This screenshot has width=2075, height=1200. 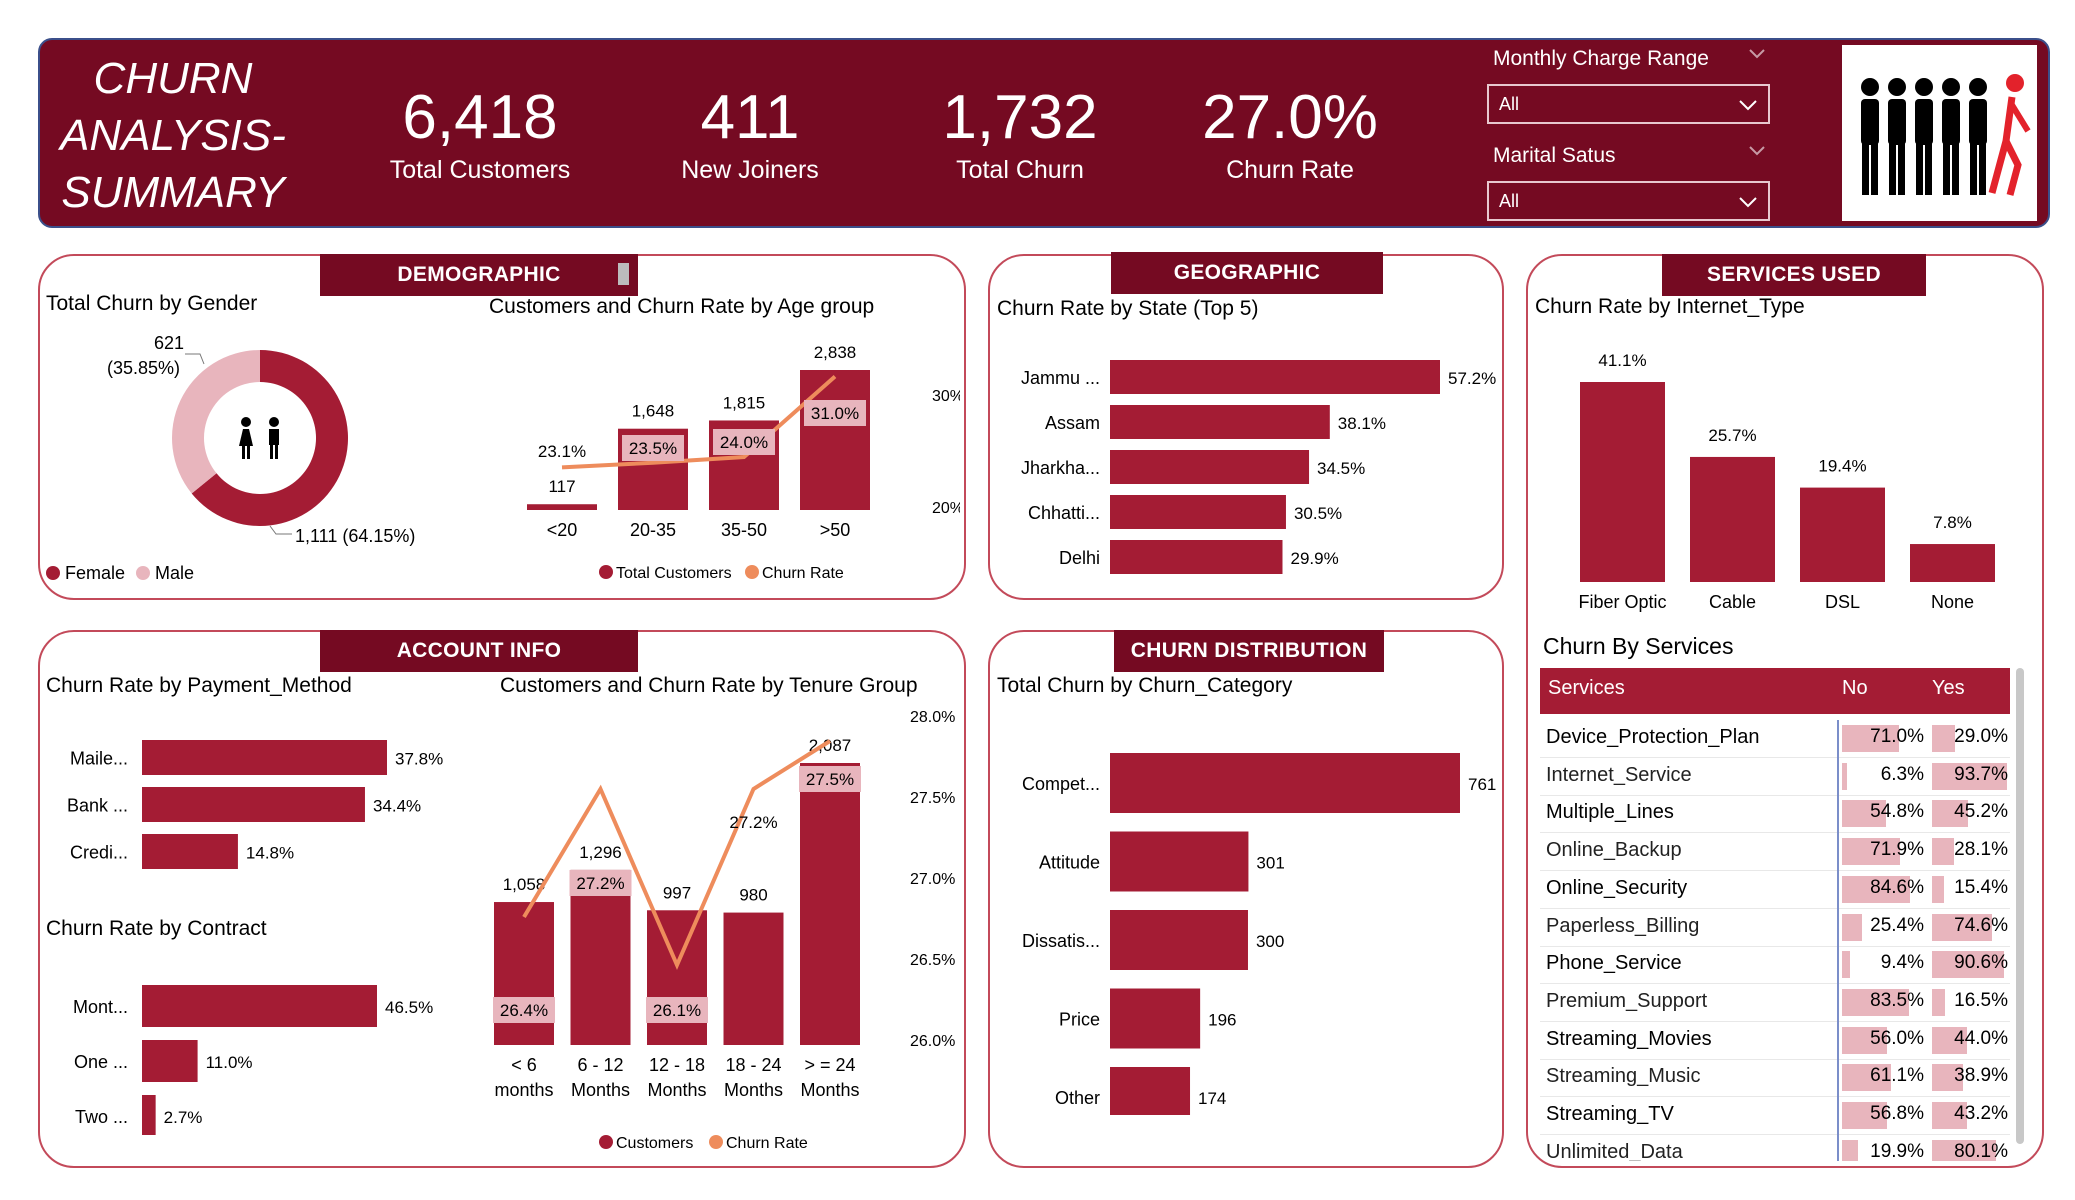 I want to click on category-label: Other, so click(x=1077, y=1098).